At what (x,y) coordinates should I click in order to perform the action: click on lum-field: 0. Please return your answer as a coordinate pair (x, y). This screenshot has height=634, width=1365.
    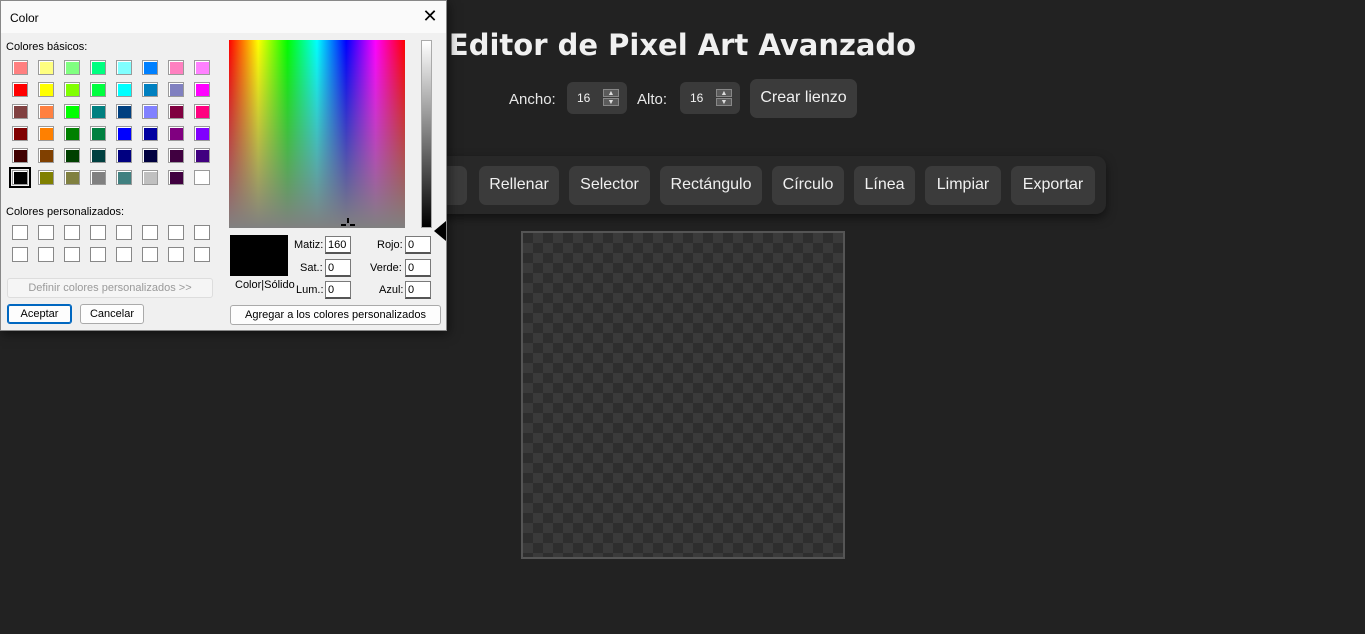
    Looking at the image, I should click on (338, 290).